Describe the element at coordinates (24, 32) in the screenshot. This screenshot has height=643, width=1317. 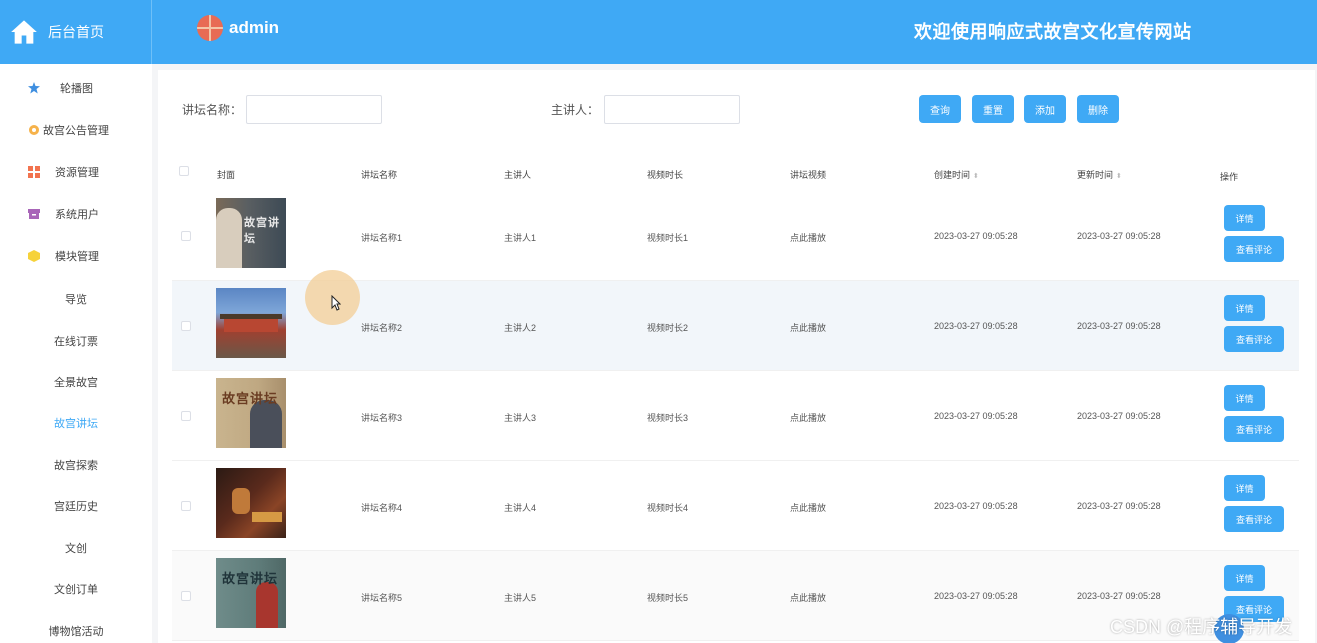
I see `home-icon` at that location.